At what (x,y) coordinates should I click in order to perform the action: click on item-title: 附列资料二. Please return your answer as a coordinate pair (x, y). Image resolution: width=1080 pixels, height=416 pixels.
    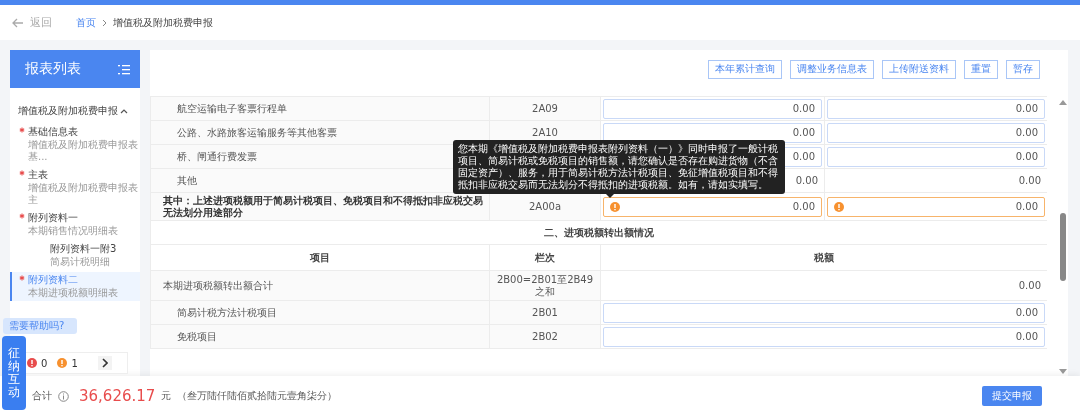
    Looking at the image, I should click on (53, 280).